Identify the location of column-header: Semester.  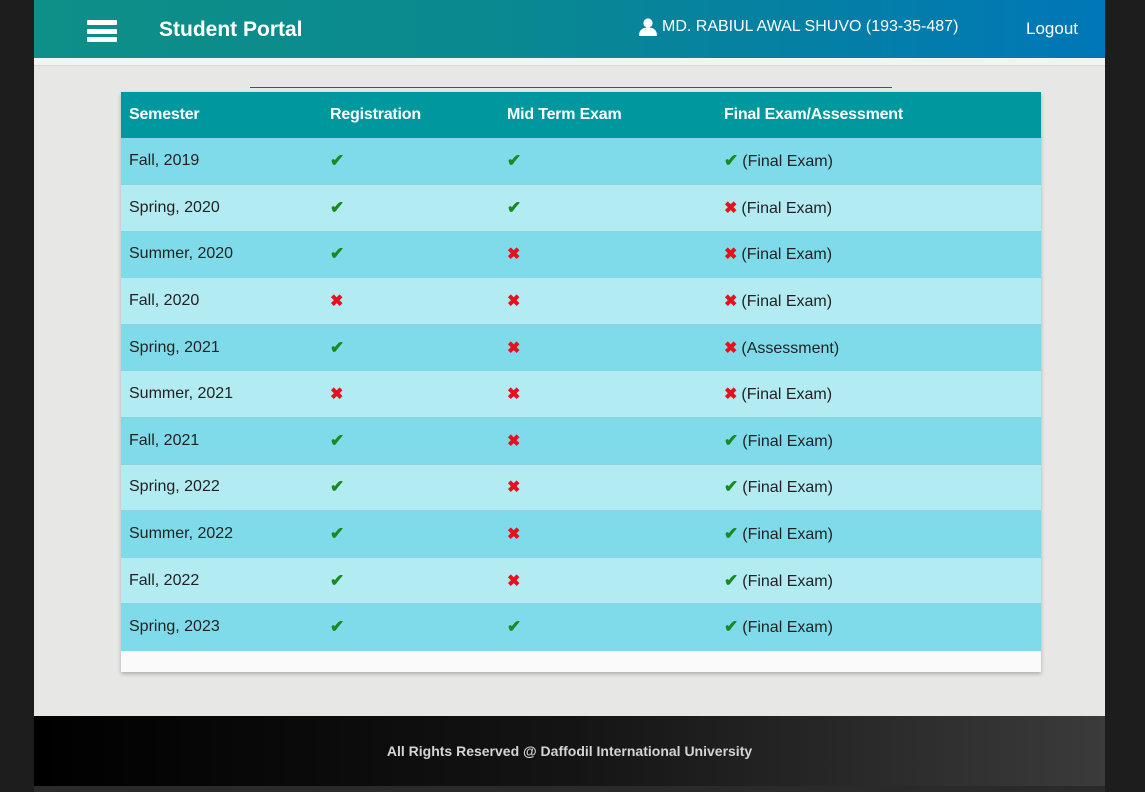
(164, 114).